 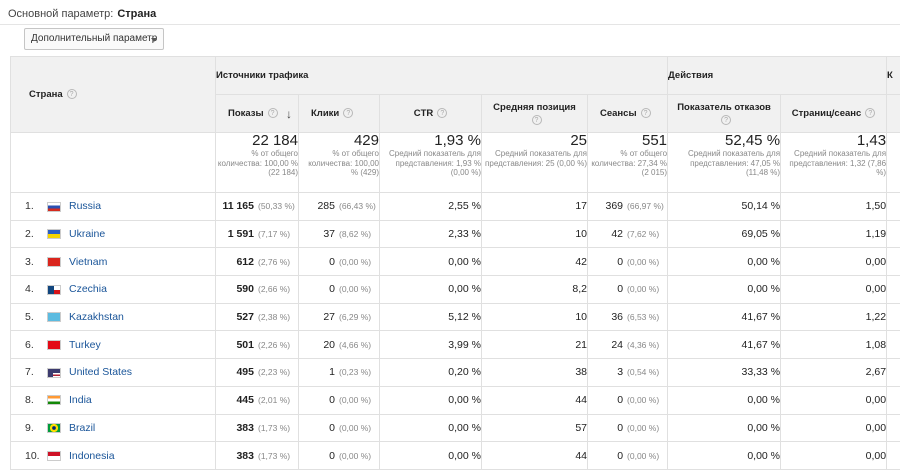 What do you see at coordinates (627, 345) in the screenshot?
I see `sessions-cell: 24 (4,36 %)` at bounding box center [627, 345].